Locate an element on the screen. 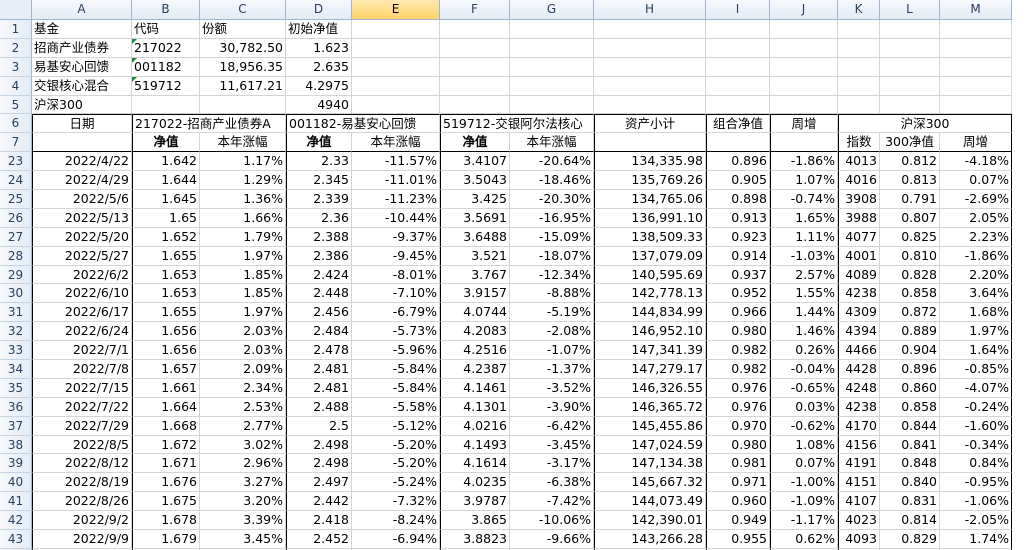 The height and width of the screenshot is (550, 1026). nav1-header: 净值 is located at coordinates (166, 143).